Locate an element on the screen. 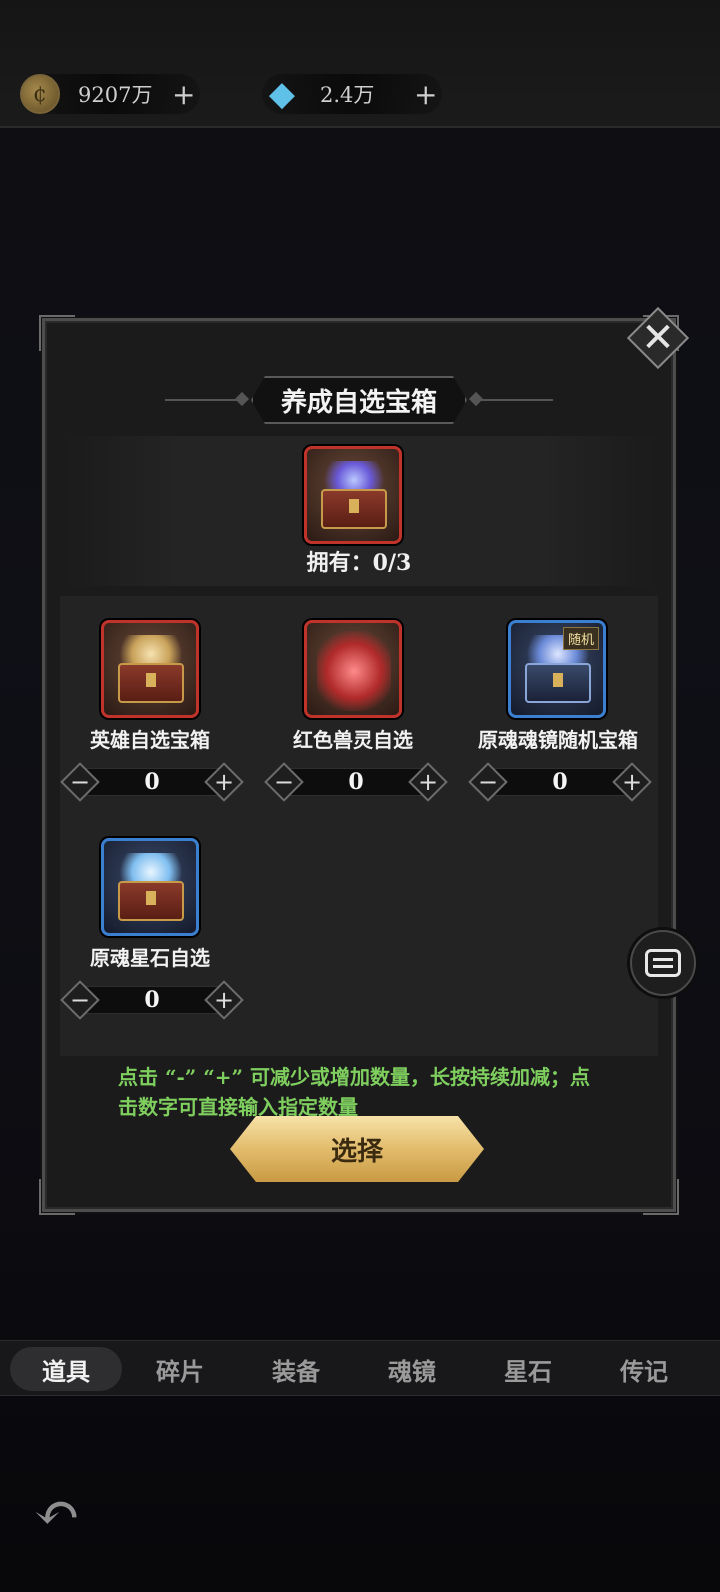 This screenshot has height=1592, width=720. decrease-button-hero: − is located at coordinates (80, 782).